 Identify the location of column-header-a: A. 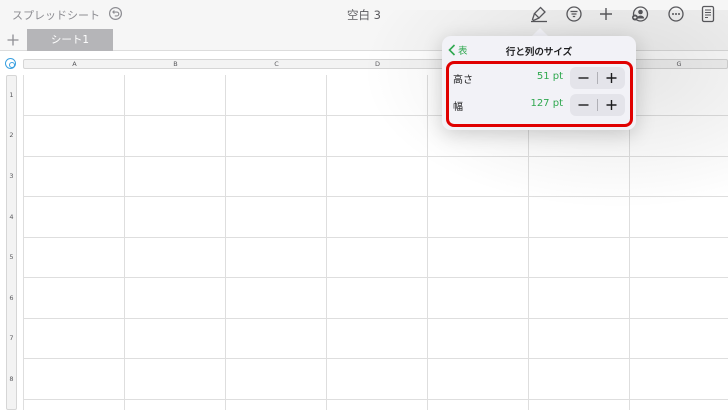
(74, 64).